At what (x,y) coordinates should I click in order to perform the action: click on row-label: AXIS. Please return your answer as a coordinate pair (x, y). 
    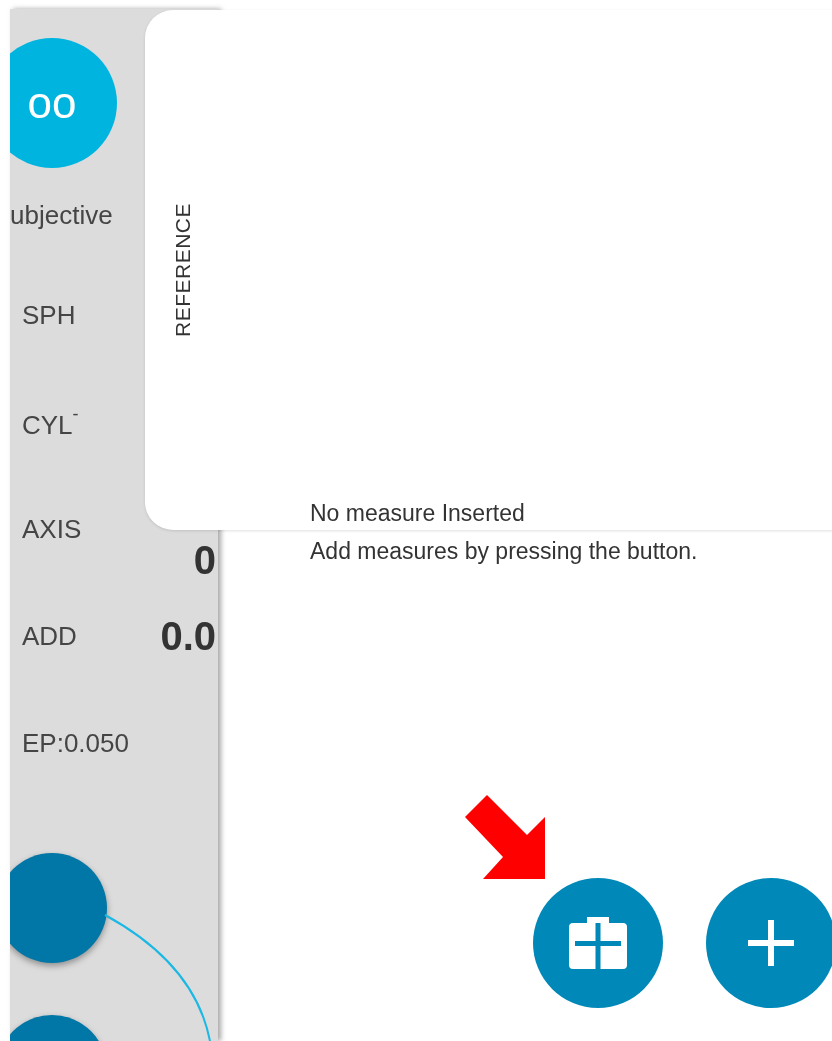
    Looking at the image, I should click on (52, 529).